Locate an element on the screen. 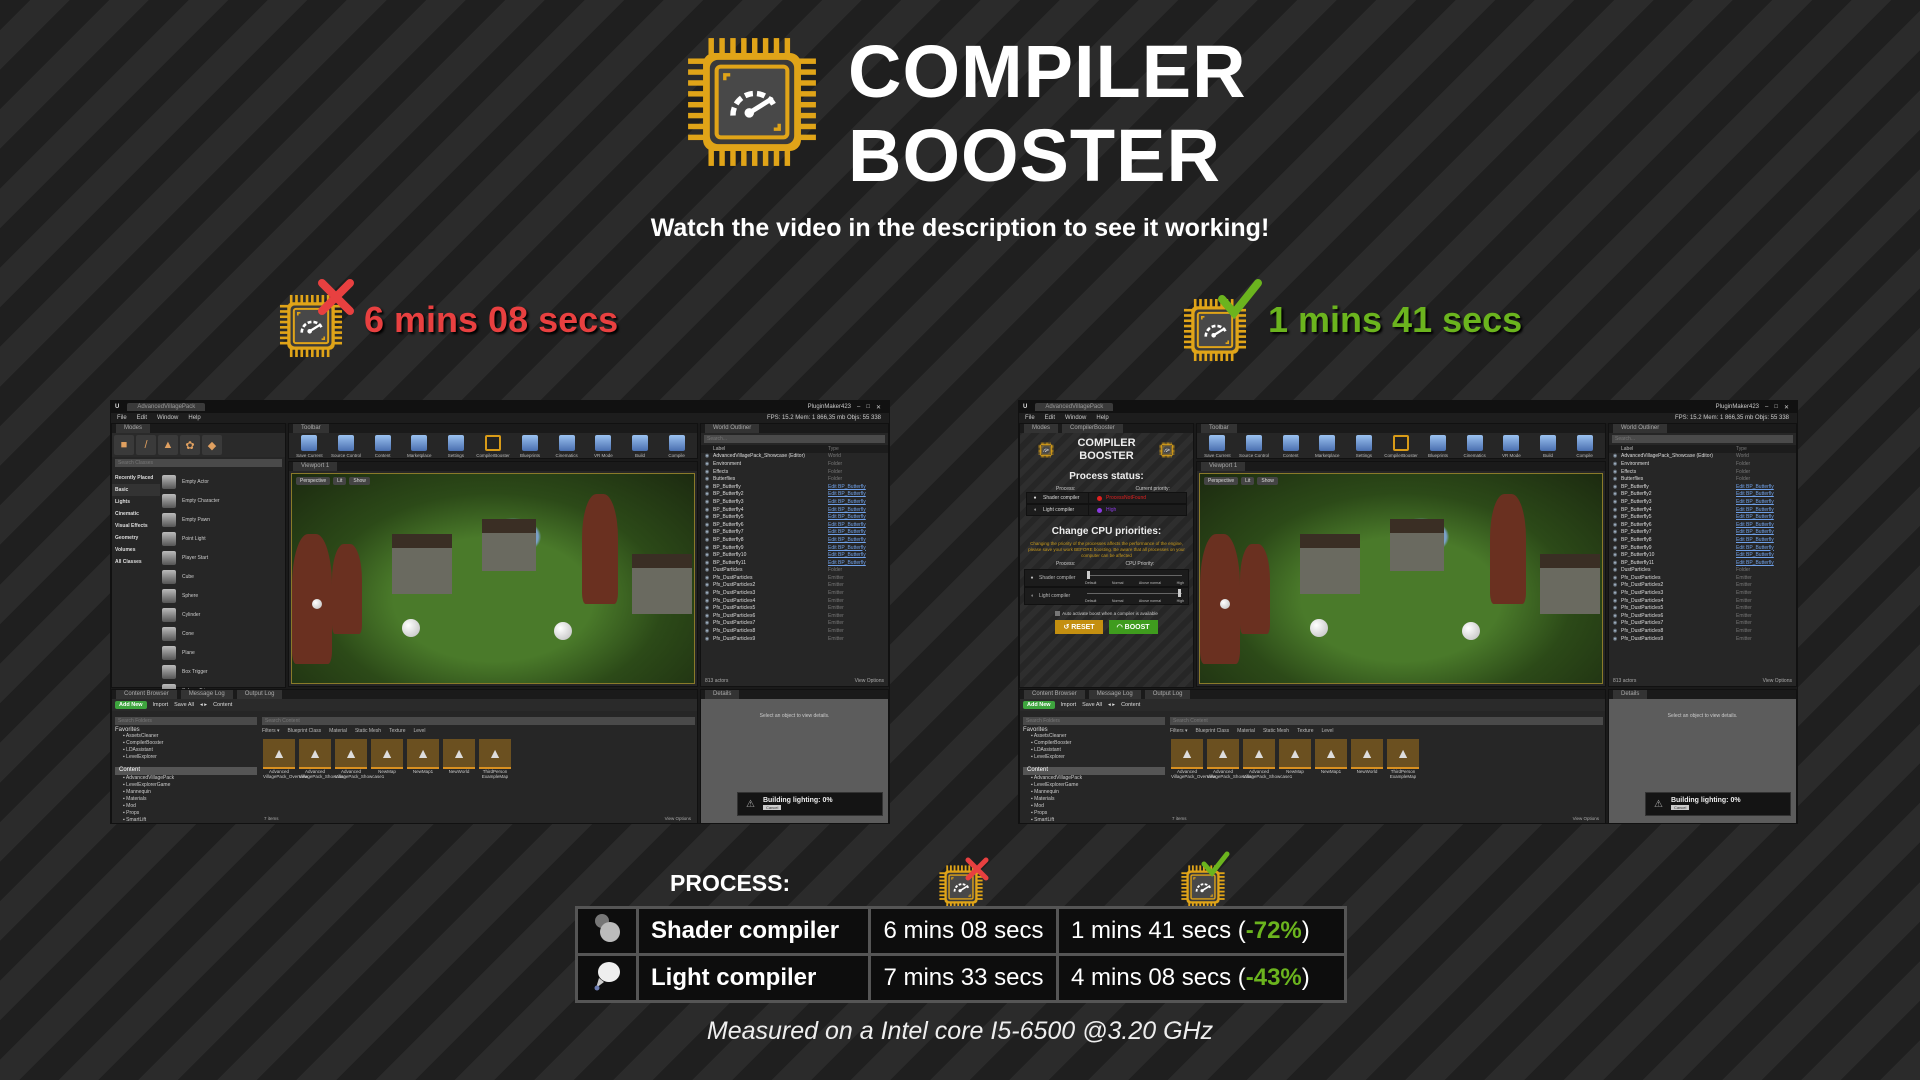  place-actor-item: Plane is located at coordinates (220, 652).